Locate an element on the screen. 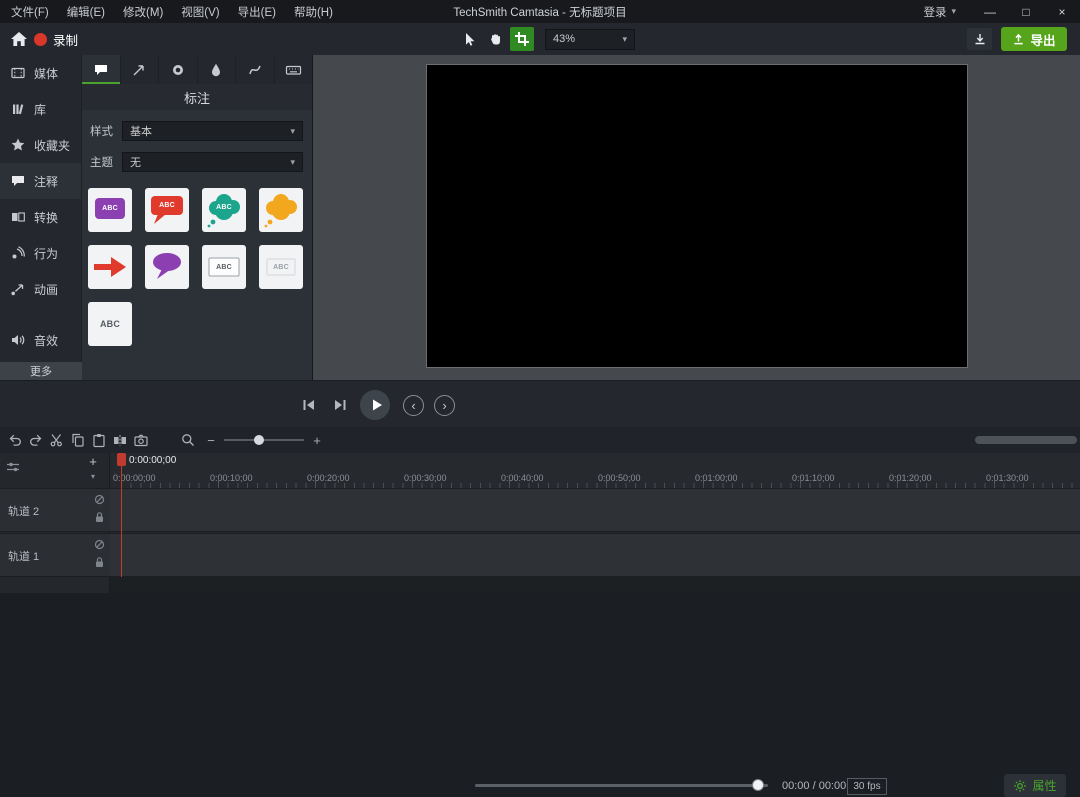  zoom-search-button is located at coordinates (187, 440).